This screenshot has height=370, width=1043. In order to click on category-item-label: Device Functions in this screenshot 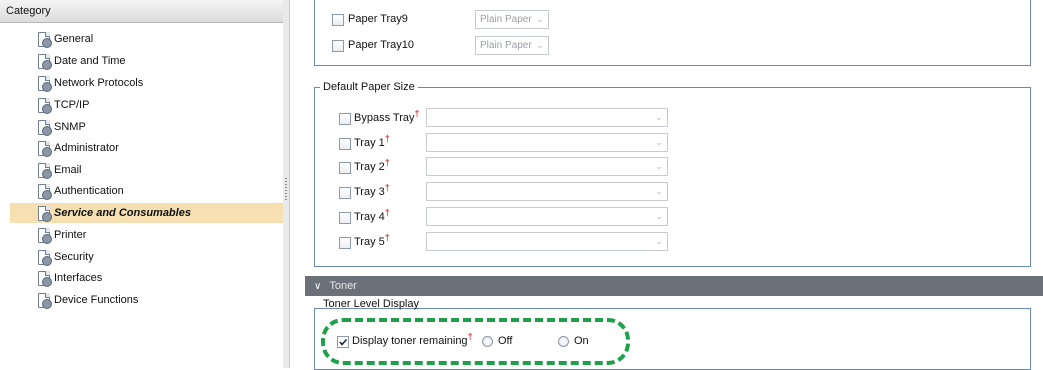, I will do `click(96, 300)`.